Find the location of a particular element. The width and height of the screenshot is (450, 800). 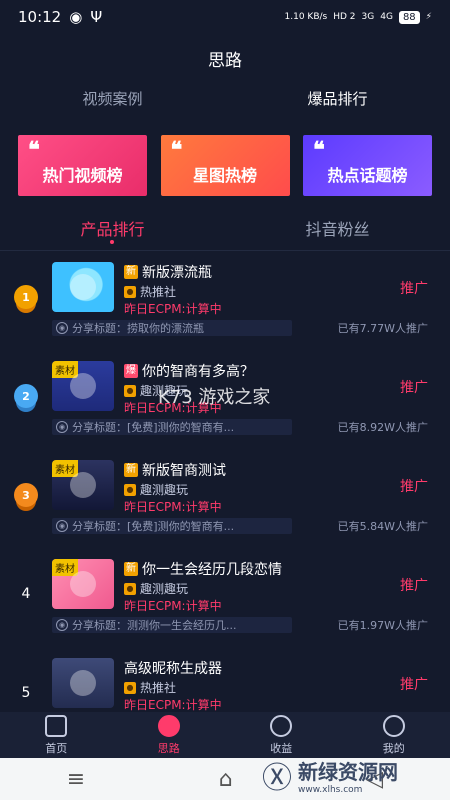

banner-hot-topic-list: ❝ 热点话题榜 is located at coordinates (367, 165).